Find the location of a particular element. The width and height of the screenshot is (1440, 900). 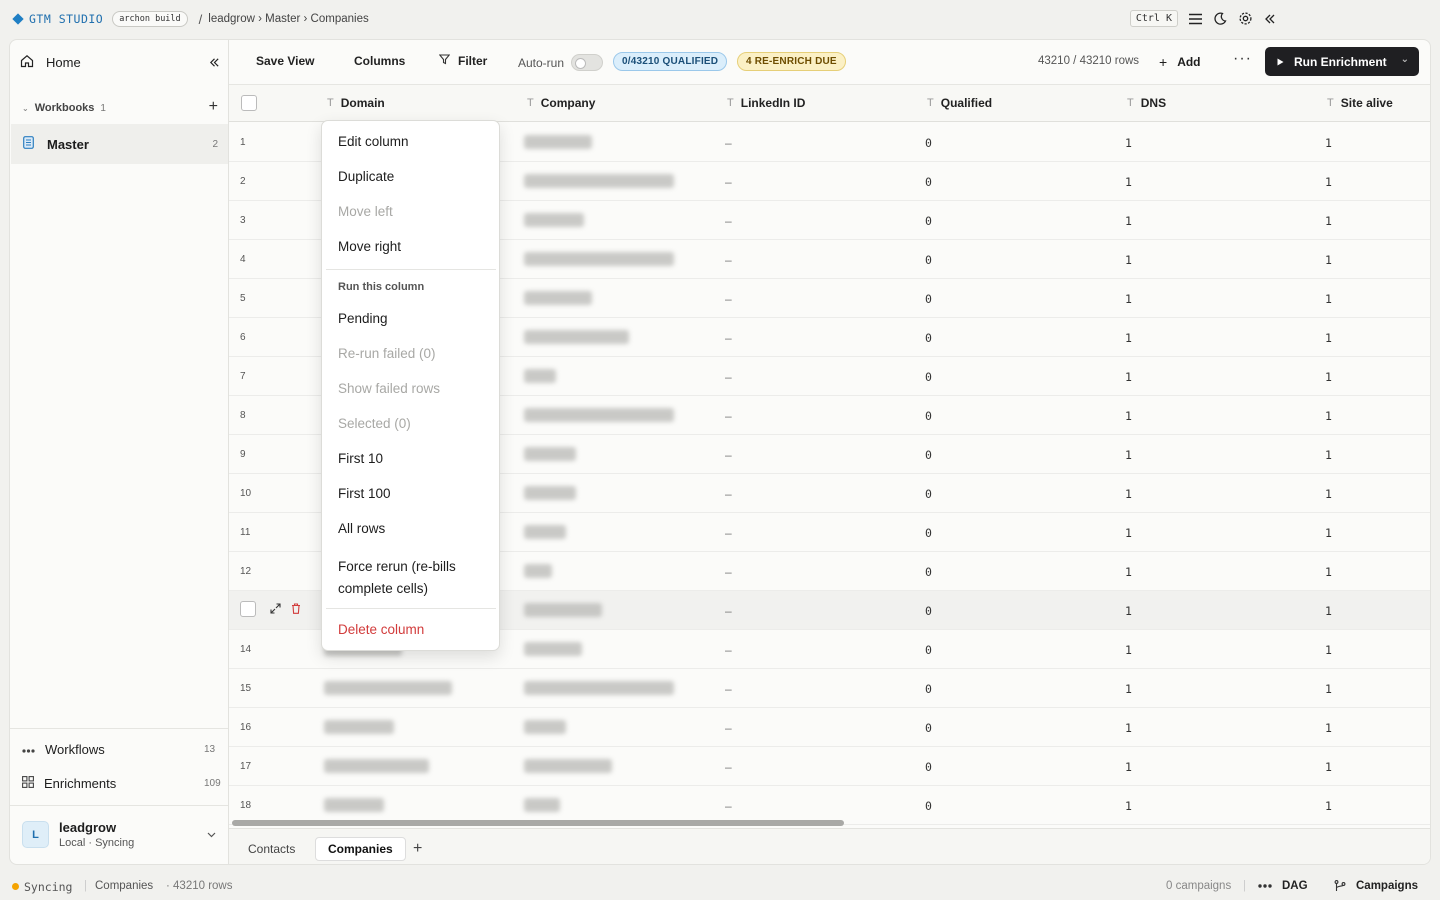

chevron-down-icon: ⌄ is located at coordinates (1405, 59).